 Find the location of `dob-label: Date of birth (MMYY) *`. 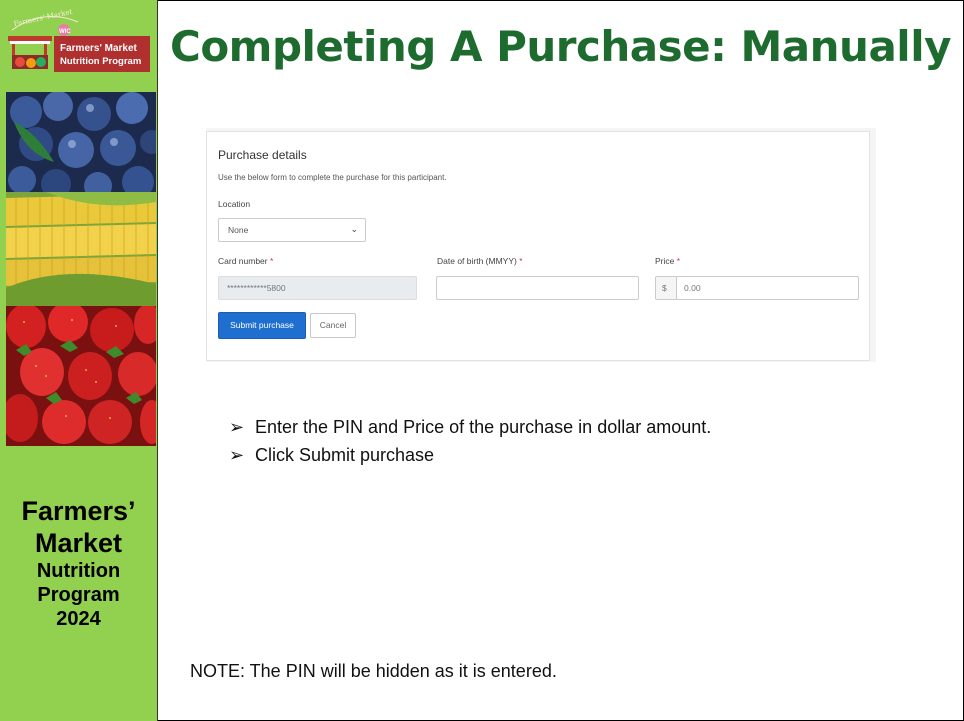

dob-label: Date of birth (MMYY) * is located at coordinates (480, 261).